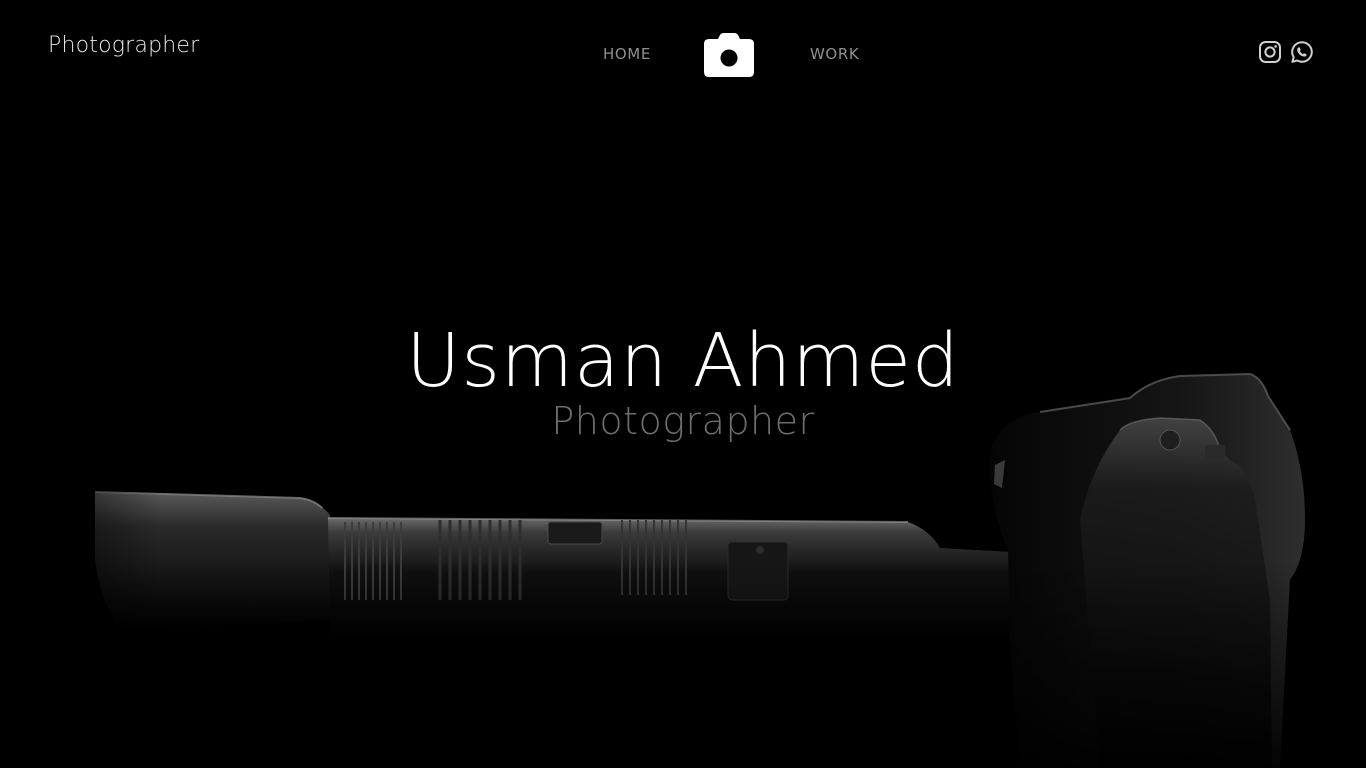 This screenshot has height=768, width=1366. I want to click on nav-work-link: WORK, so click(834, 54).